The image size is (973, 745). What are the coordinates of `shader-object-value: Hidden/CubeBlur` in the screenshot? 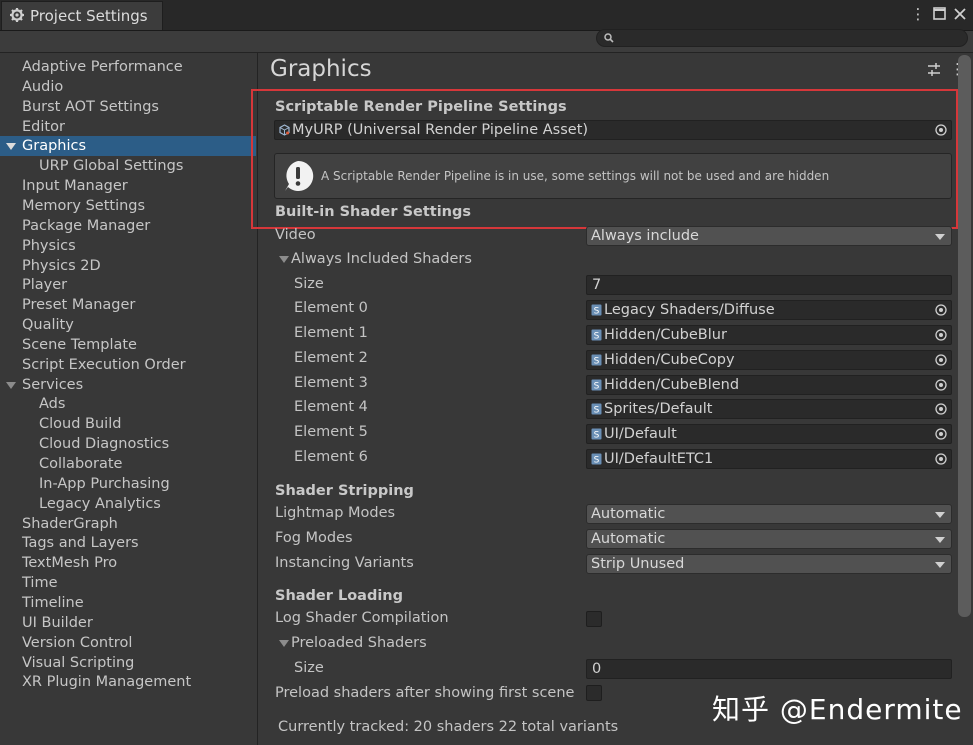 It's located at (665, 334).